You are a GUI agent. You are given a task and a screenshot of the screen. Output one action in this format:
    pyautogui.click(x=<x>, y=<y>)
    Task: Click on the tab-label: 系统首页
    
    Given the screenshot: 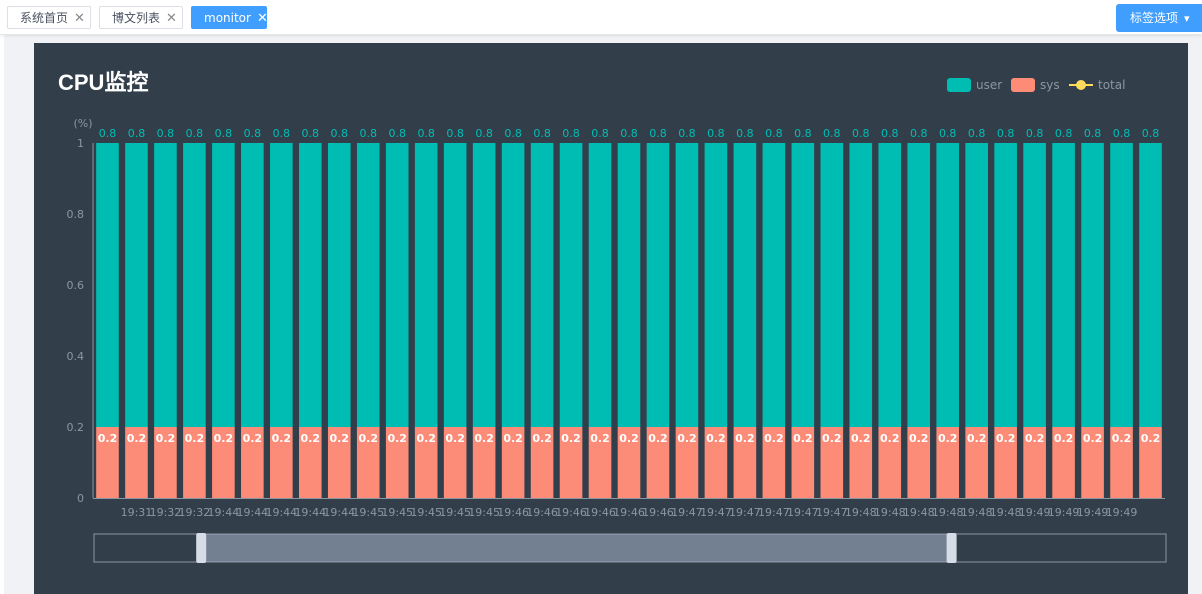 What is the action you would take?
    pyautogui.click(x=44, y=18)
    